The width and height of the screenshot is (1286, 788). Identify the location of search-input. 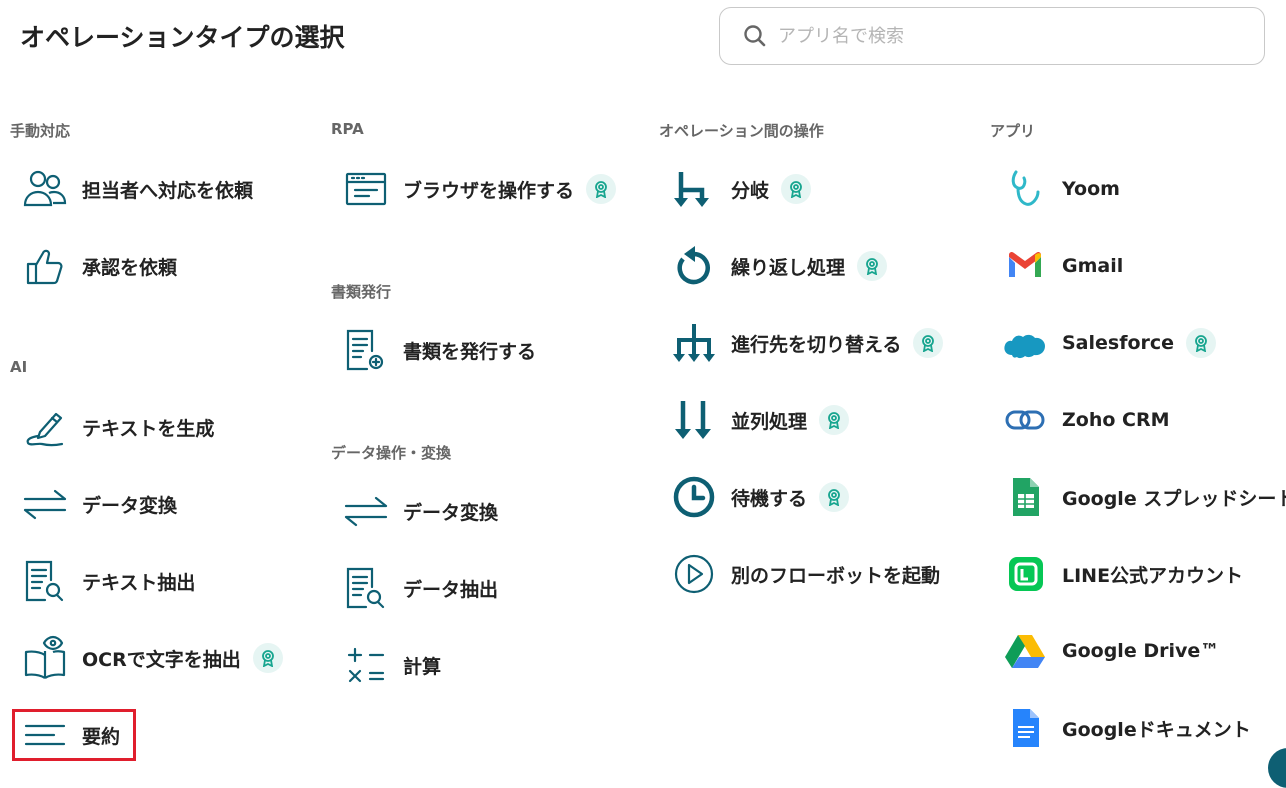
(998, 36).